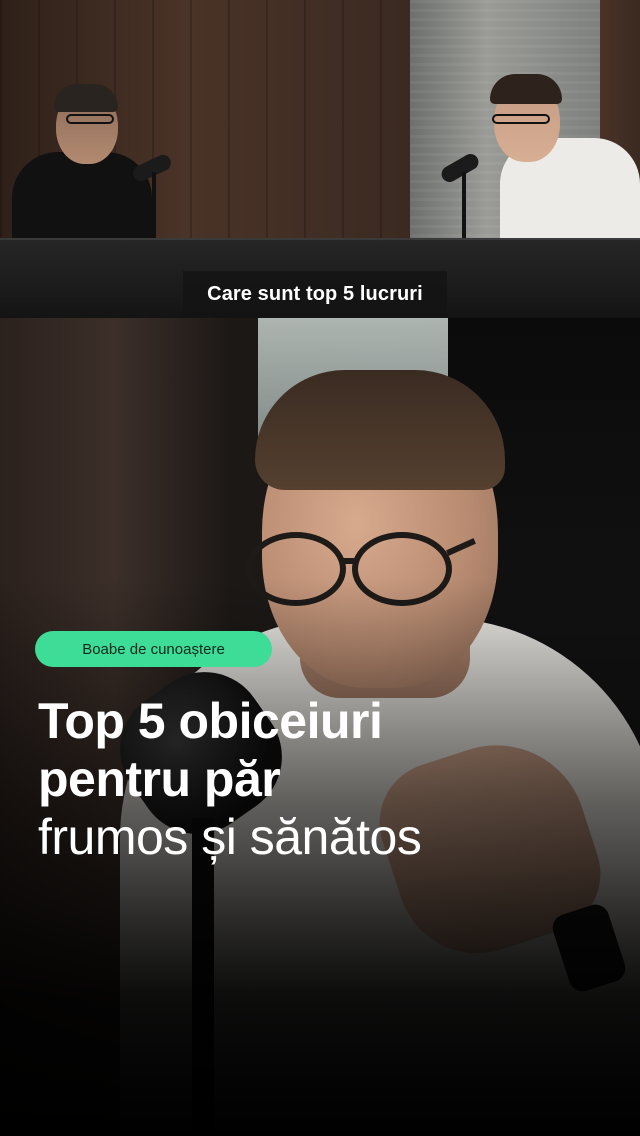 This screenshot has height=1136, width=640. What do you see at coordinates (210, 721) in the screenshot?
I see `headline-line-1: Top 5 obiceiuri` at bounding box center [210, 721].